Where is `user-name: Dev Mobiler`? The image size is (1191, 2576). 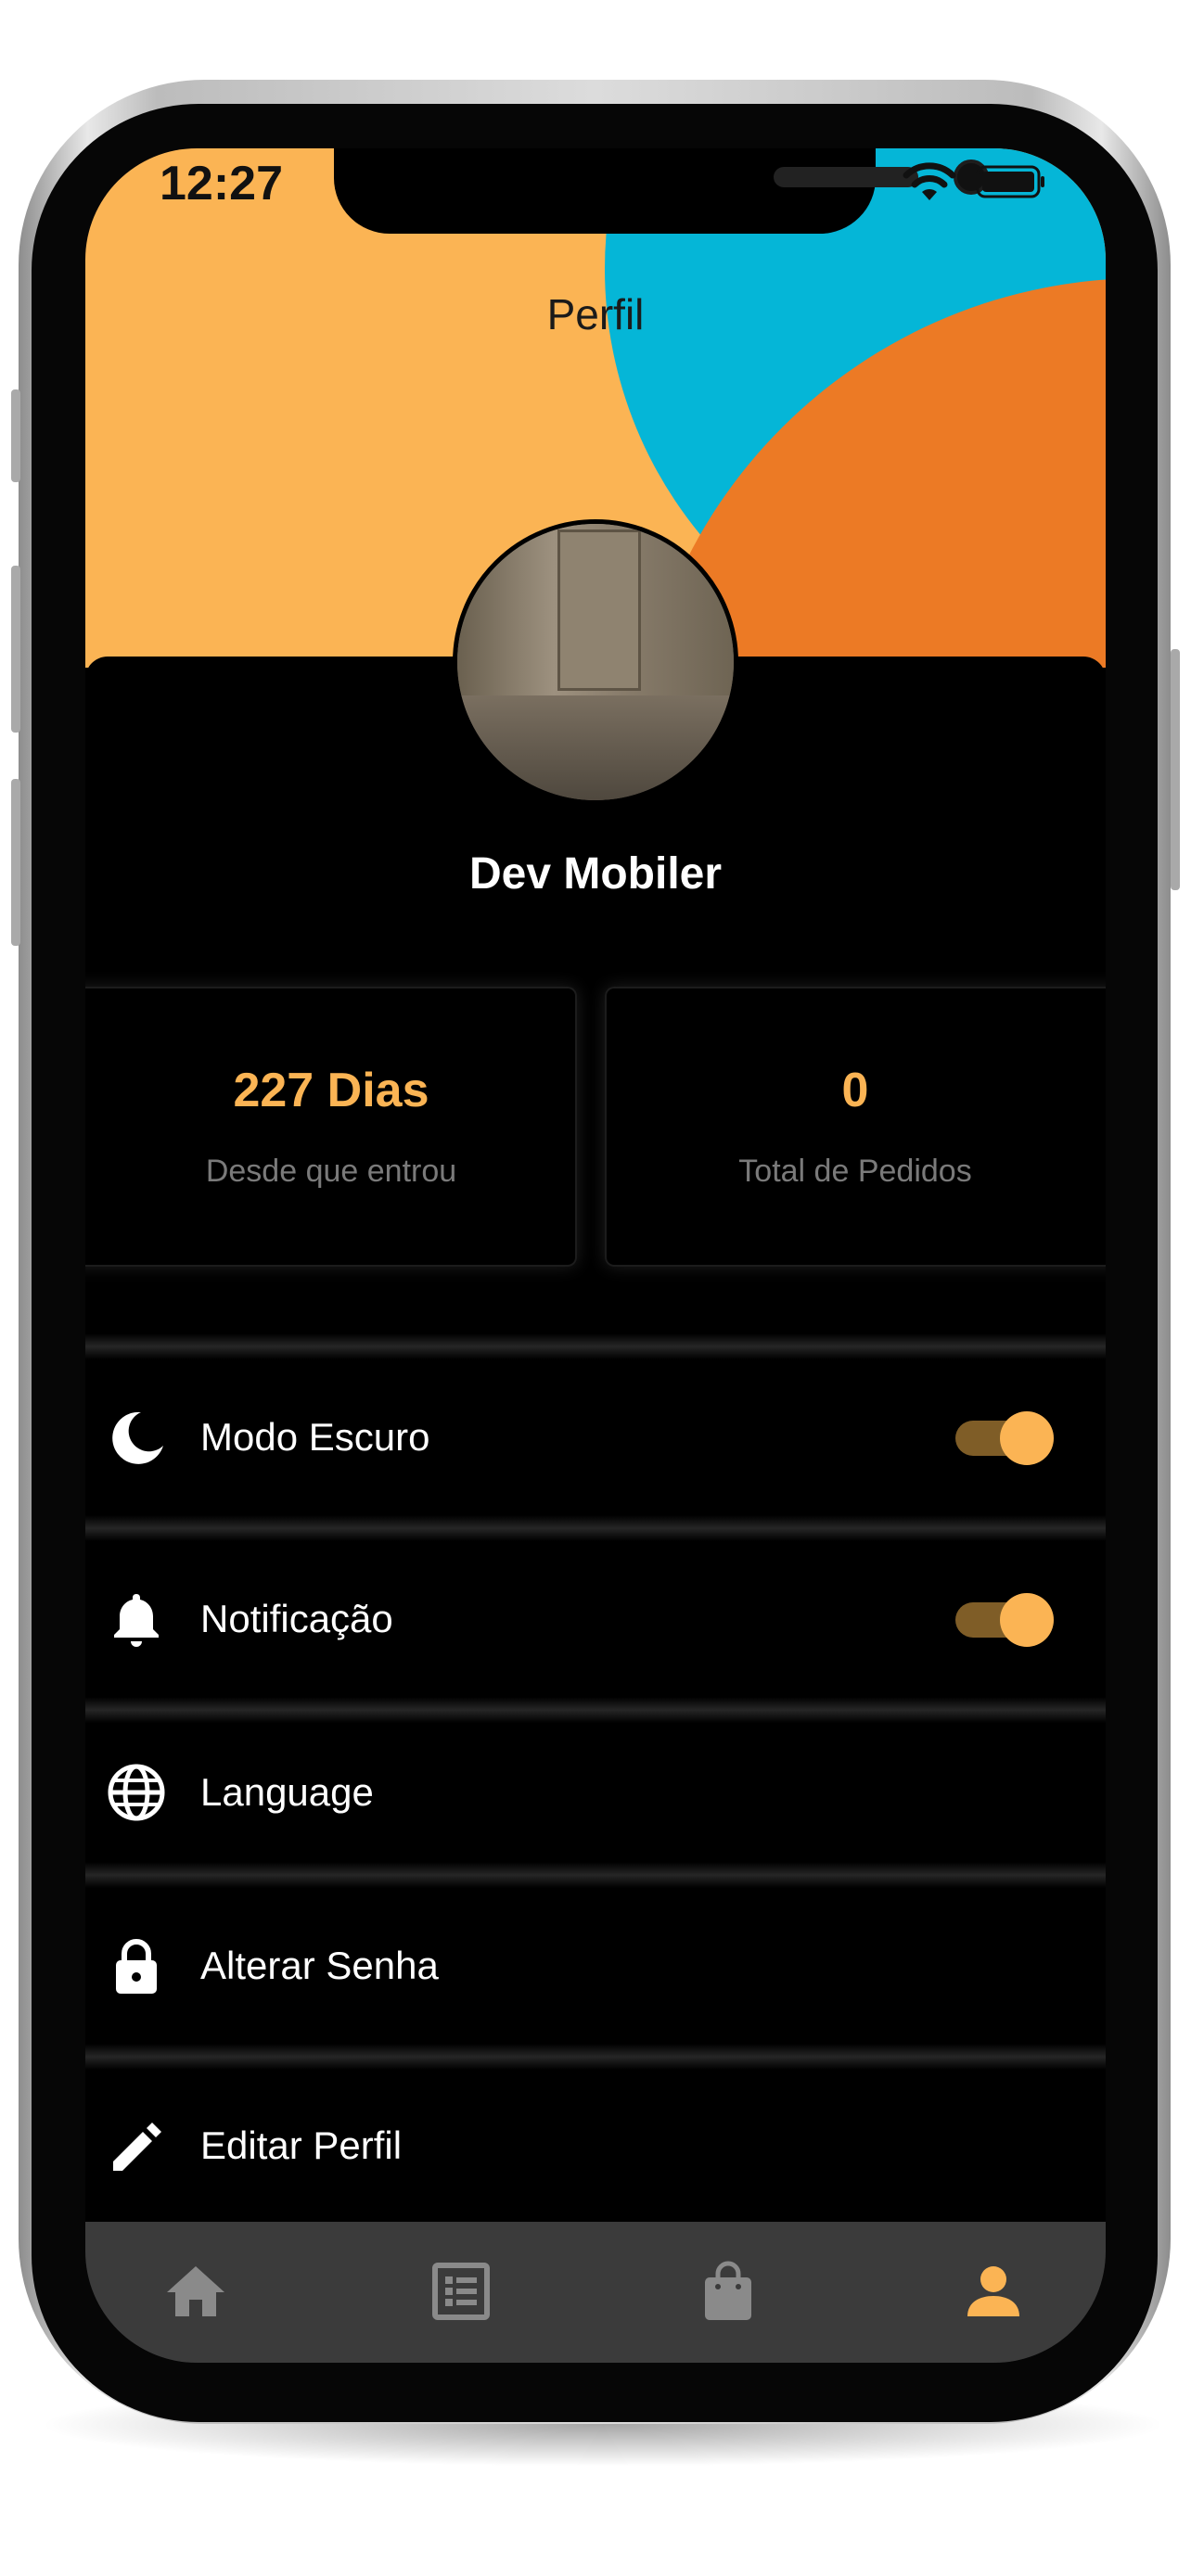 user-name: Dev Mobiler is located at coordinates (595, 874).